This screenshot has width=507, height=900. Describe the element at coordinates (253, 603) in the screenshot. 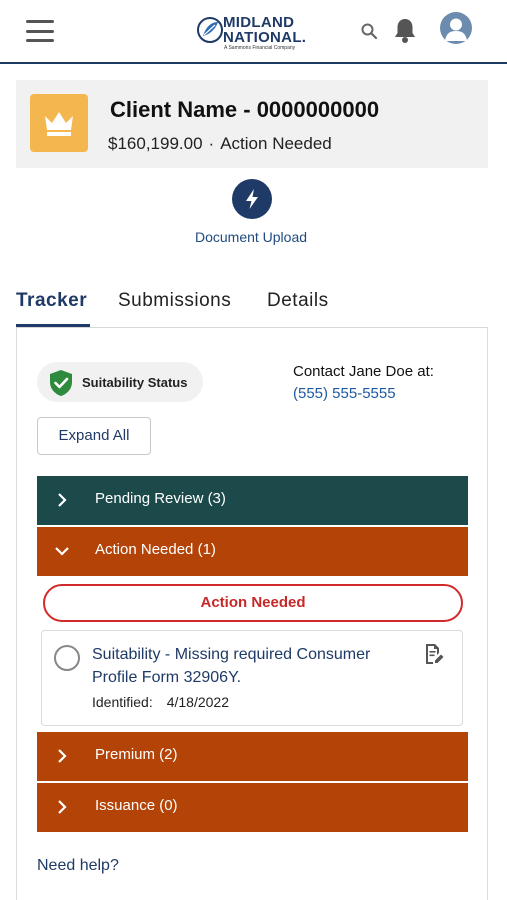

I see `action-needed-pill: Action Needed` at that location.